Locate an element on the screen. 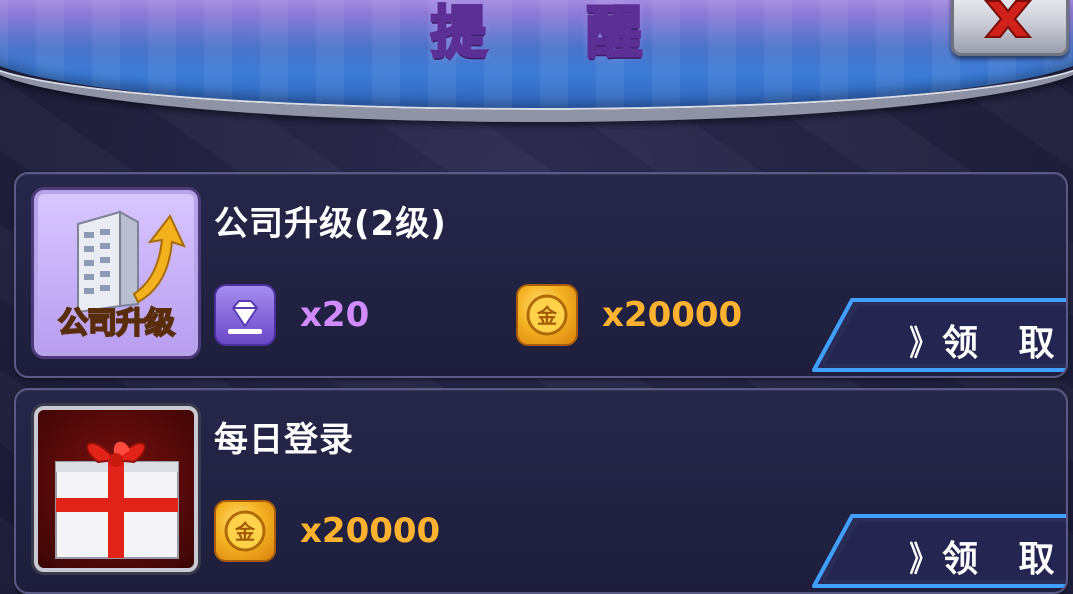 The width and height of the screenshot is (1073, 594). reward-item-diamond: x20 is located at coordinates (291, 315).